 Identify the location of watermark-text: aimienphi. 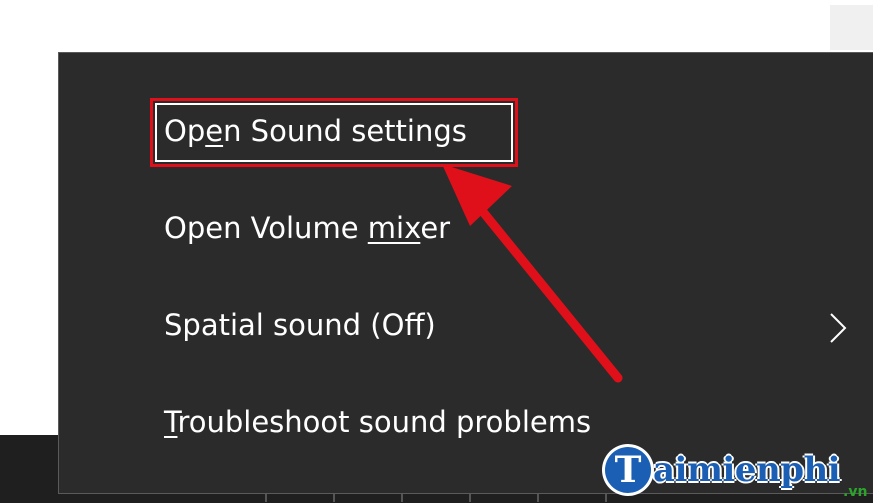
(747, 470).